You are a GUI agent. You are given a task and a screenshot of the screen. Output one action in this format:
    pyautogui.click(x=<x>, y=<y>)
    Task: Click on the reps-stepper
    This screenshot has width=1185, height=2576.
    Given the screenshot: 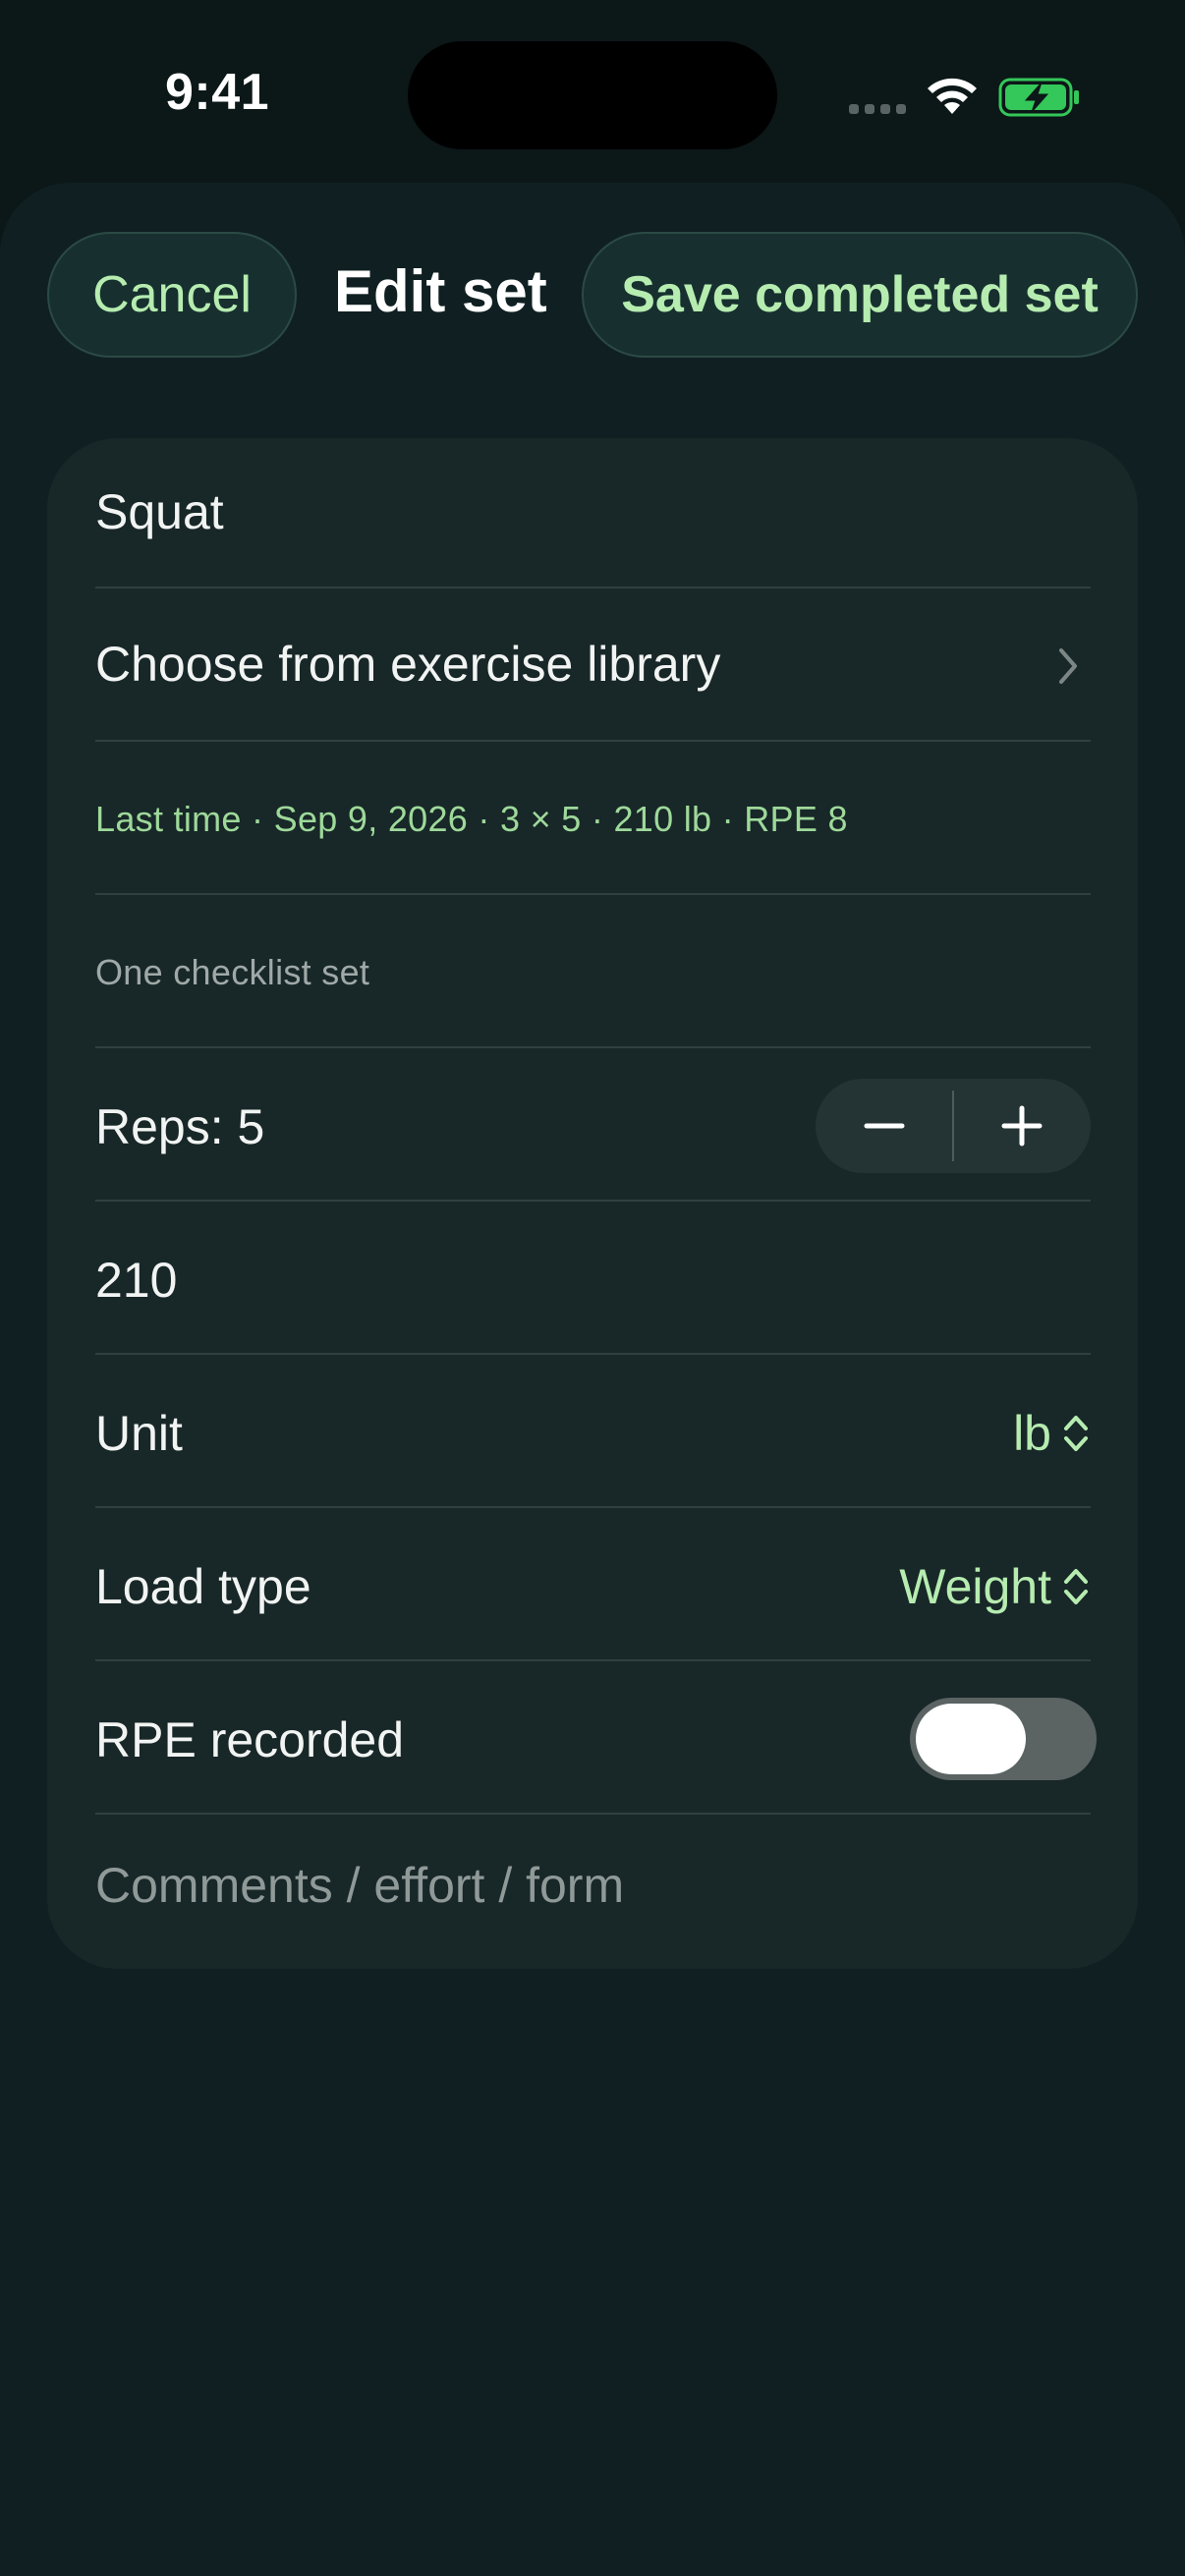 What is the action you would take?
    pyautogui.click(x=954, y=1126)
    